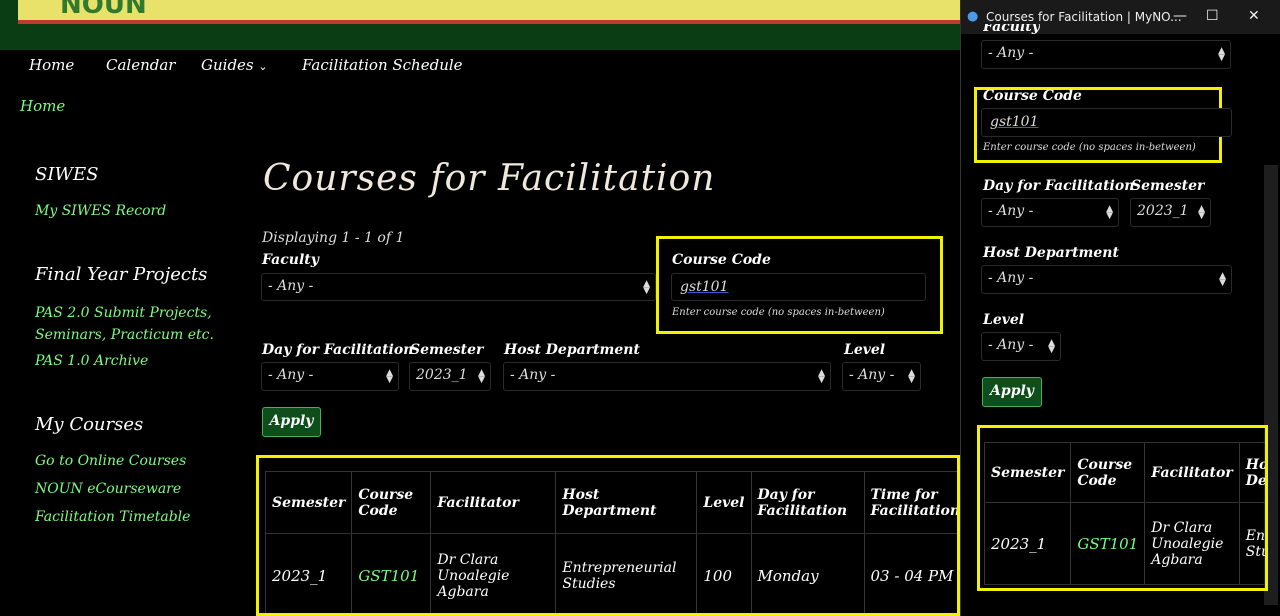 The width and height of the screenshot is (1280, 616). What do you see at coordinates (103, 10) in the screenshot?
I see `site-logo: NOUN` at bounding box center [103, 10].